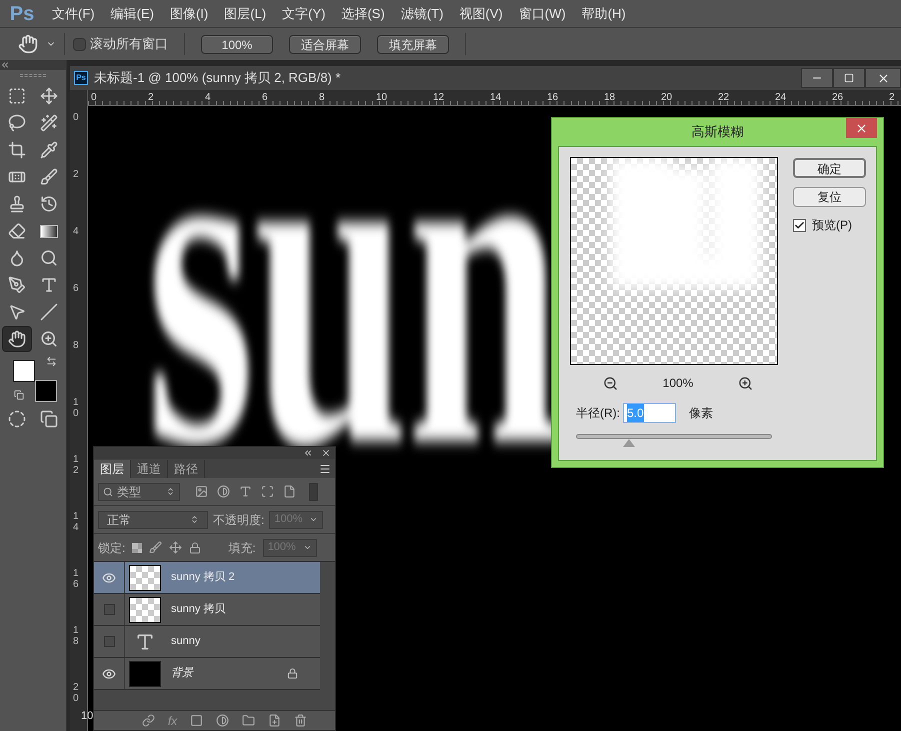 The width and height of the screenshot is (901, 731). I want to click on lock-label: 锁定:, so click(112, 548).